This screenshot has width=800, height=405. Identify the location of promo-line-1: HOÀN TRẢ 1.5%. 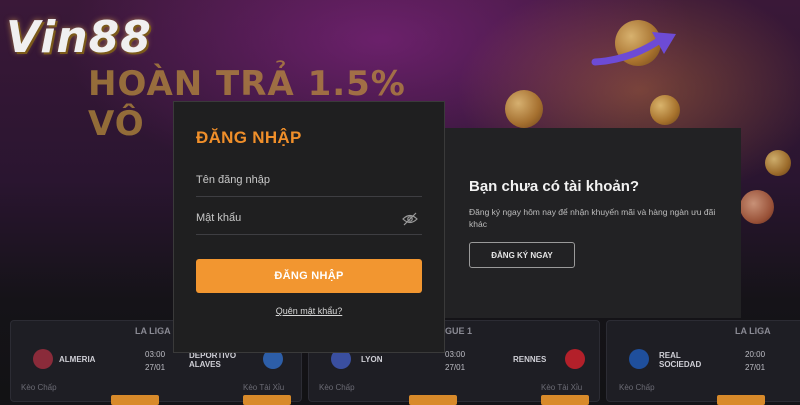
(247, 84).